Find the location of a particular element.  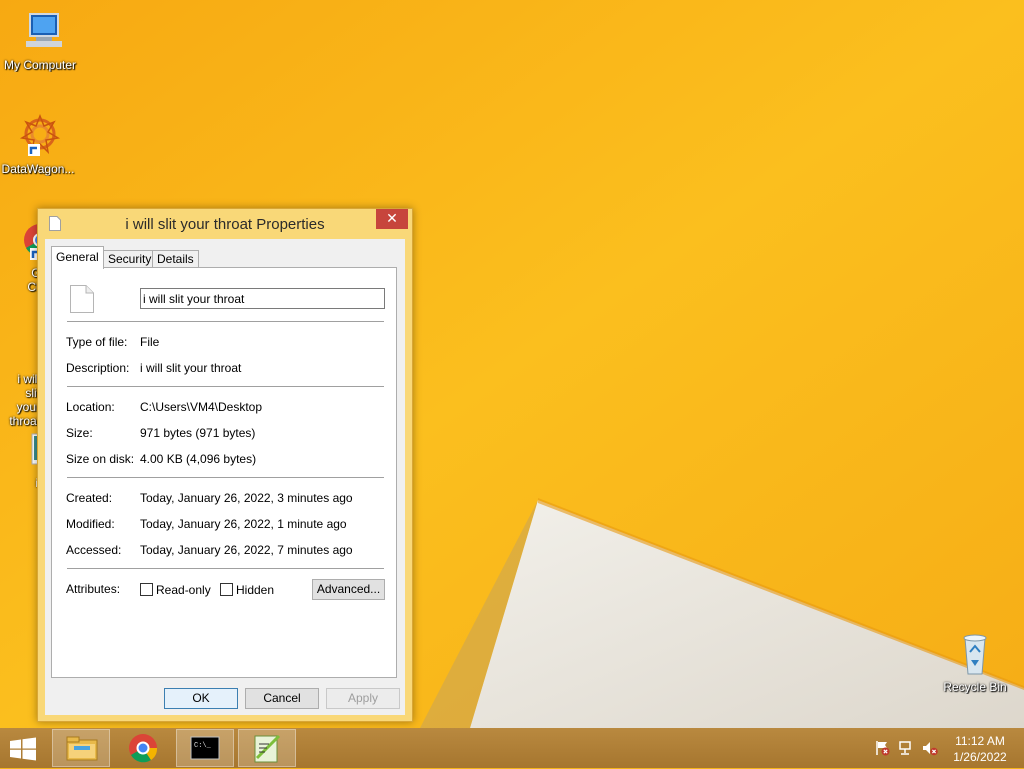

type-of-file-value: File is located at coordinates (150, 342).